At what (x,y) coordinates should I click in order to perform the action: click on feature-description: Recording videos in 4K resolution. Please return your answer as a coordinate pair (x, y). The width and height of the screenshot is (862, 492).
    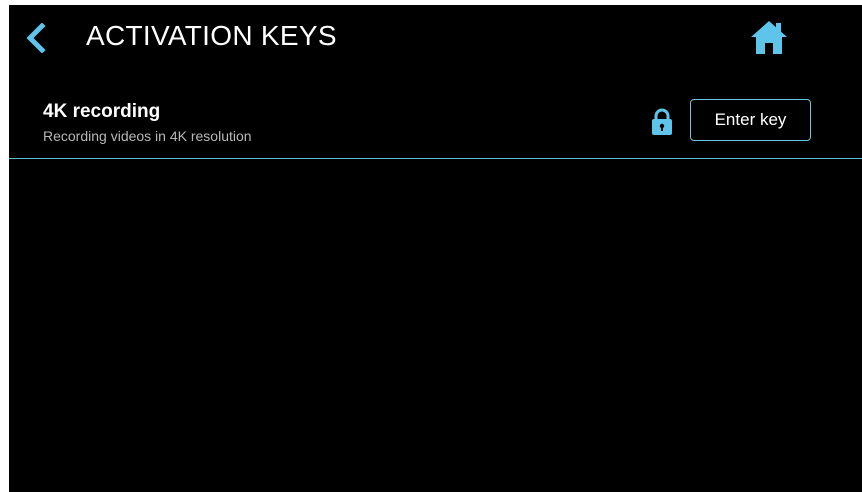
    Looking at the image, I should click on (147, 136).